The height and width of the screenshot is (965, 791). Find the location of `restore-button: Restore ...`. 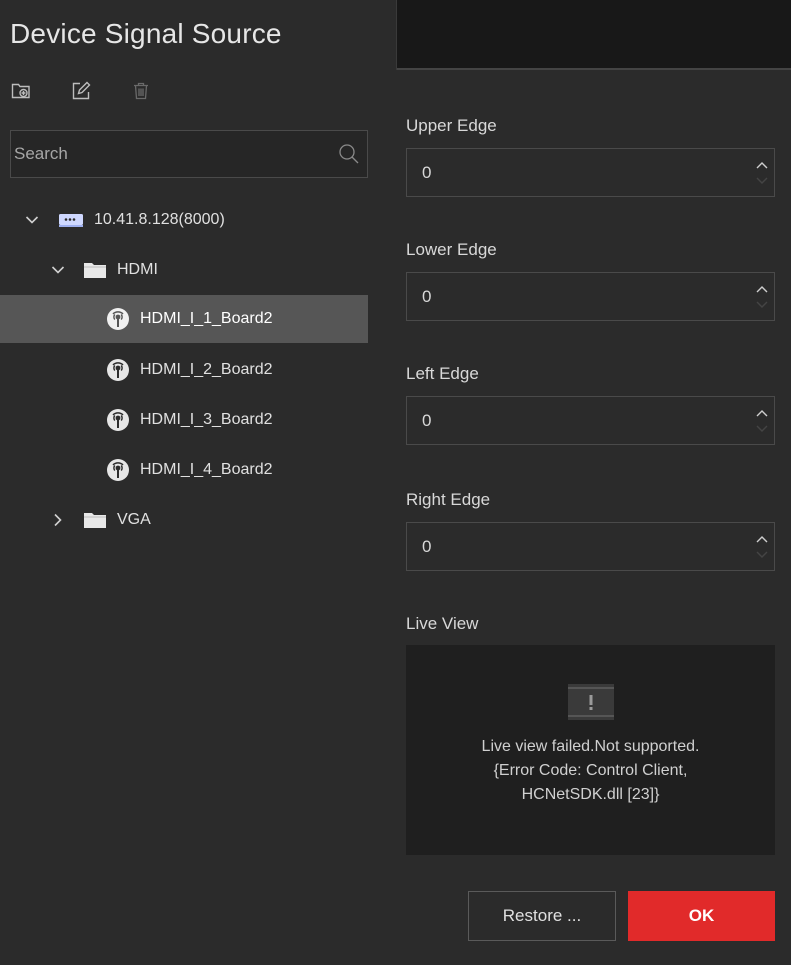

restore-button: Restore ... is located at coordinates (542, 916).